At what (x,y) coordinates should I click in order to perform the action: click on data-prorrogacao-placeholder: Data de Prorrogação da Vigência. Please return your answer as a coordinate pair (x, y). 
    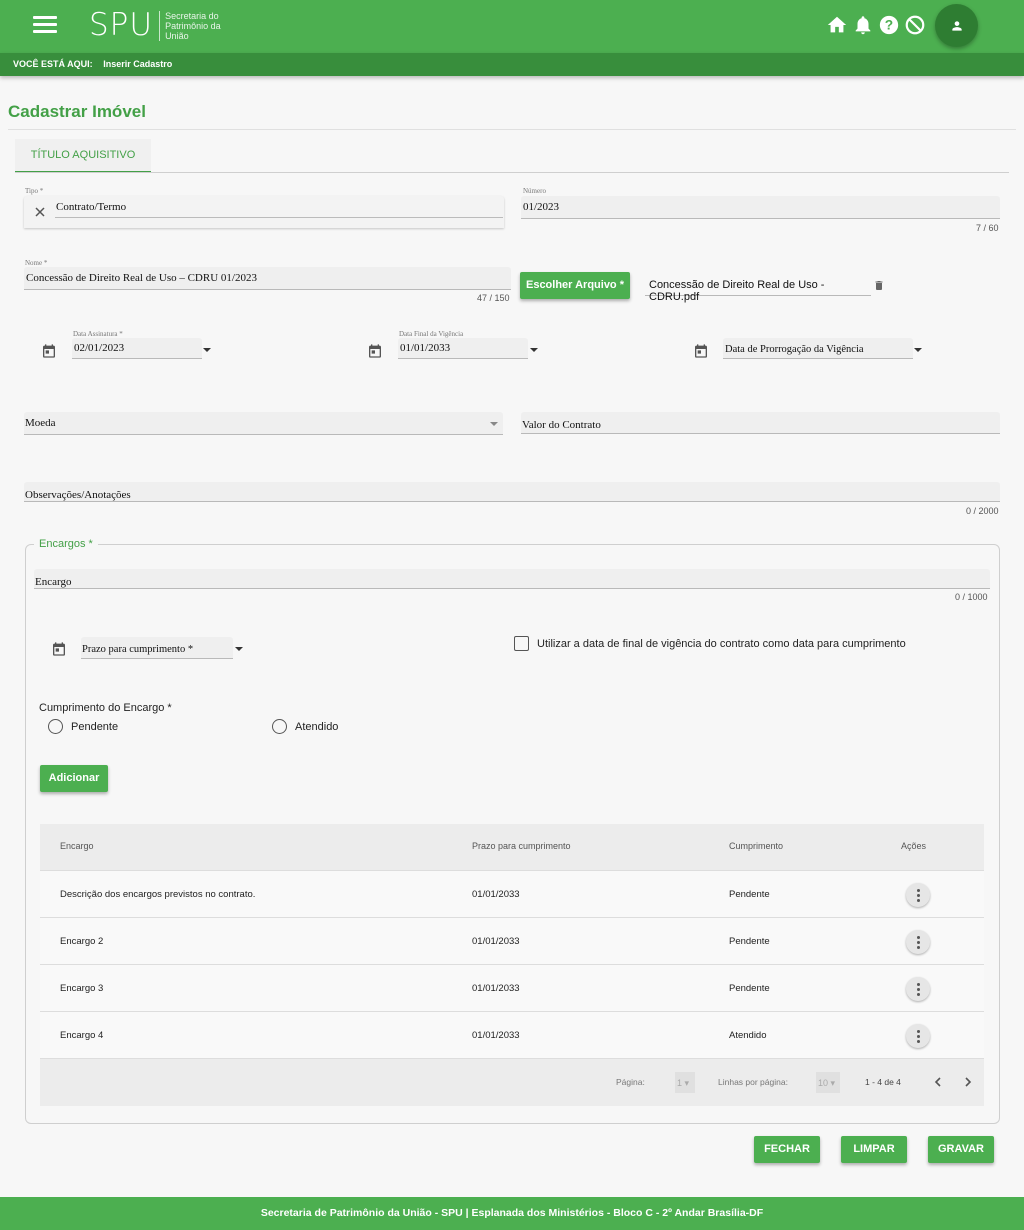
    Looking at the image, I should click on (794, 349).